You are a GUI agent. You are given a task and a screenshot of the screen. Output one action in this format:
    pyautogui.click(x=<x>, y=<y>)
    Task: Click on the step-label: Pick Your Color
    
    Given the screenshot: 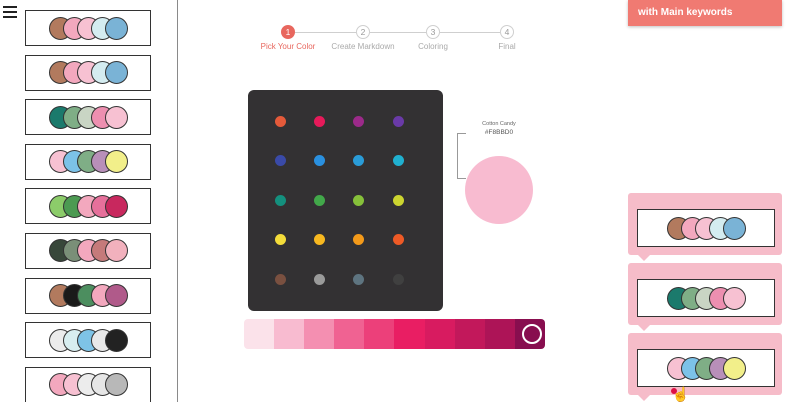 What is the action you would take?
    pyautogui.click(x=288, y=46)
    